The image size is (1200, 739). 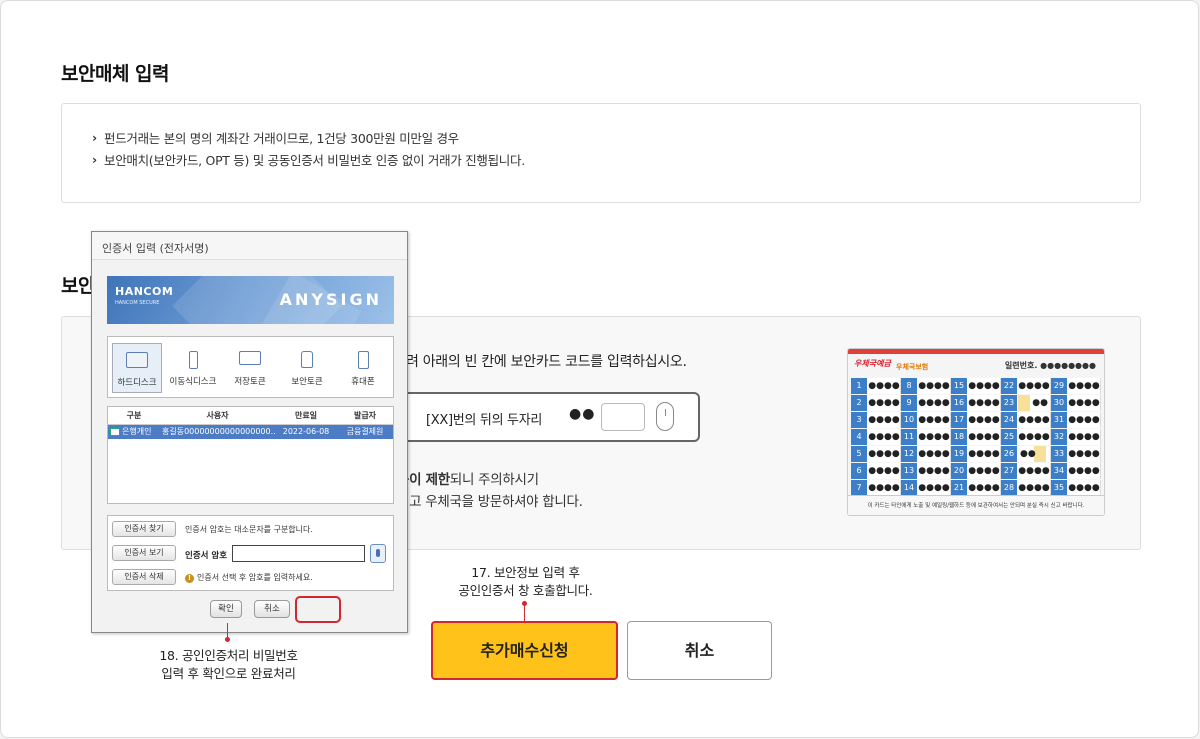 What do you see at coordinates (137, 303) in the screenshot?
I see `hancom-logo-sub: HANCOM SECURE` at bounding box center [137, 303].